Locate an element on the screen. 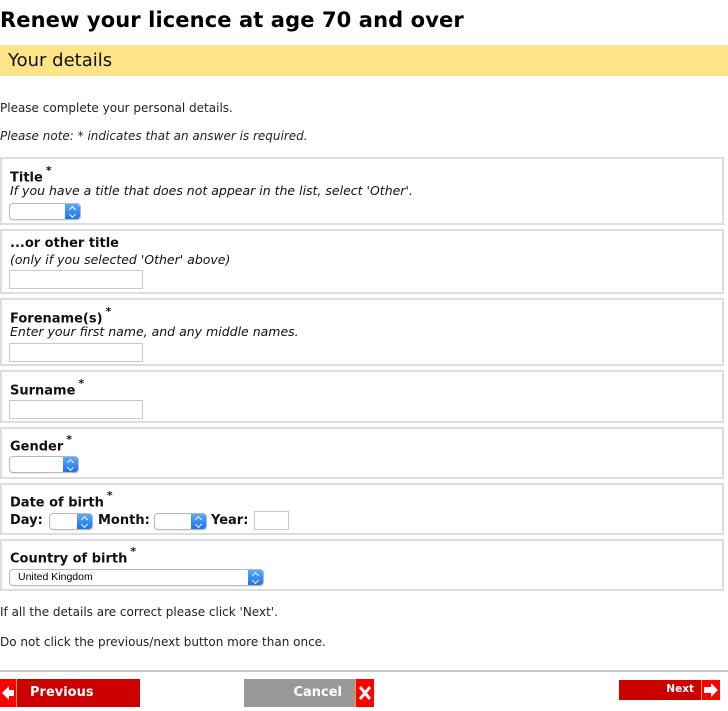 Image resolution: width=728 pixels, height=711 pixels. divider is located at coordinates (364, 671).